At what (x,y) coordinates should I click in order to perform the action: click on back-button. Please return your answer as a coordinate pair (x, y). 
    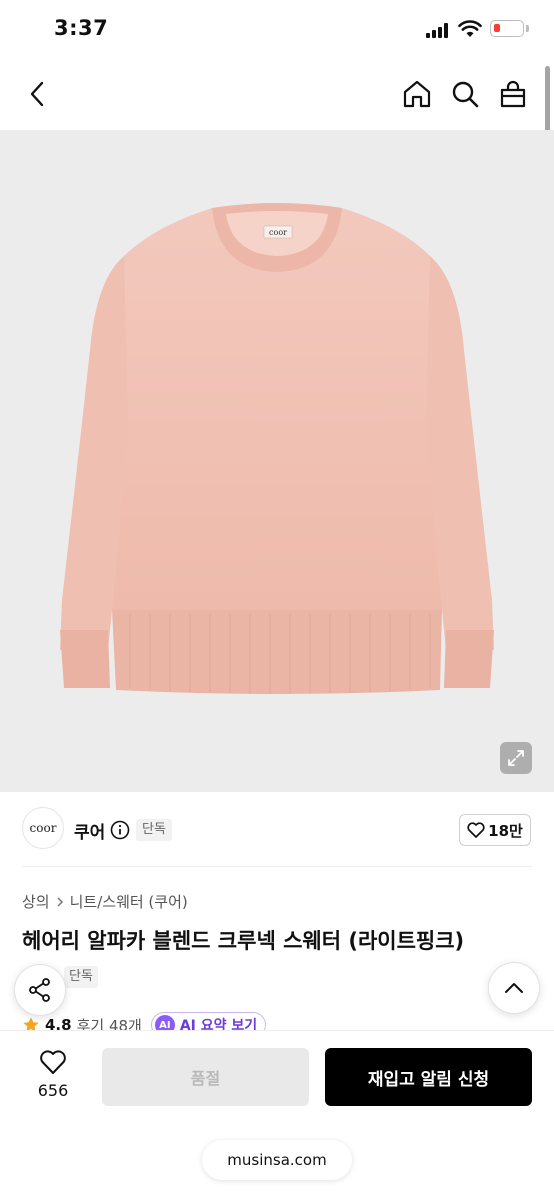
    Looking at the image, I should click on (38, 94).